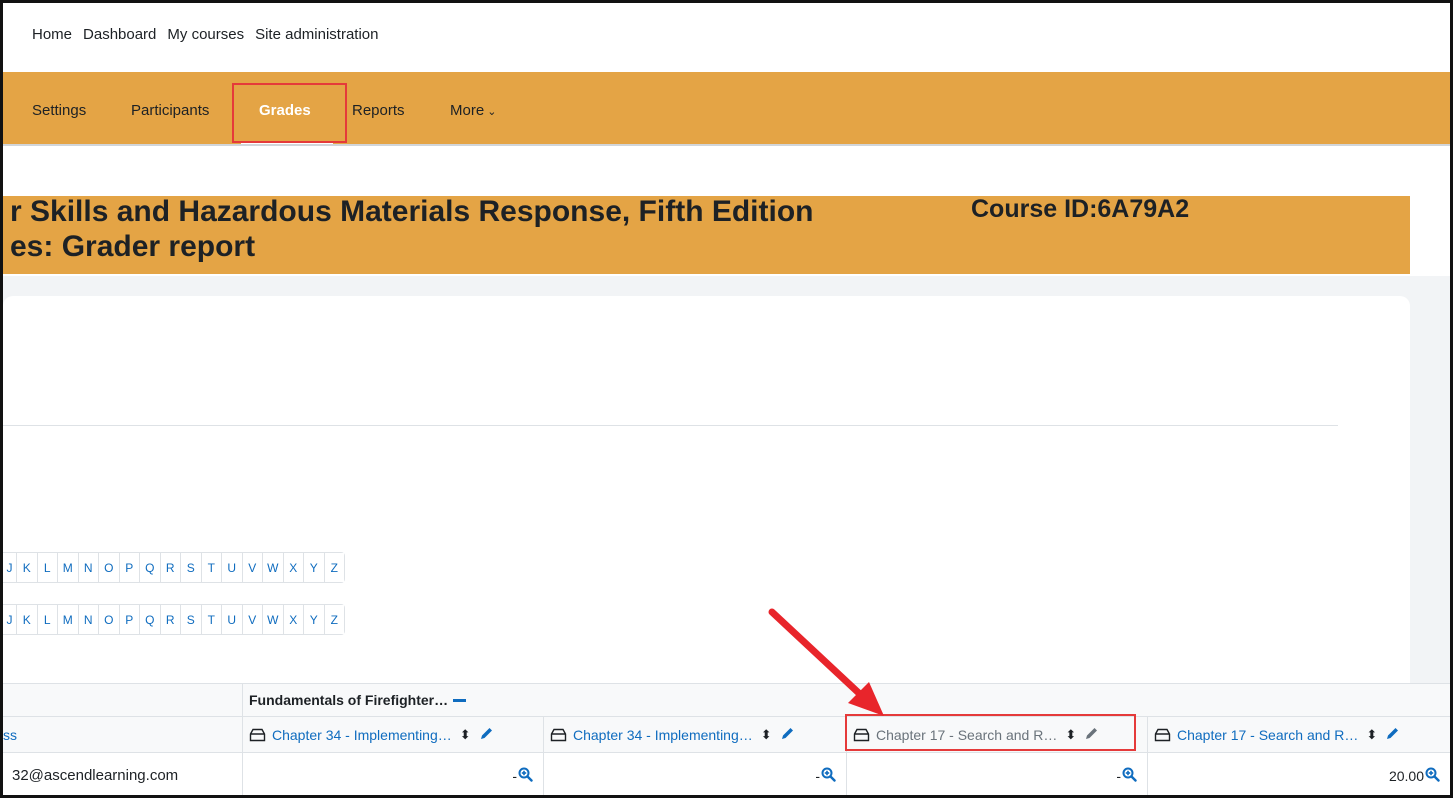 This screenshot has height=798, width=1453. I want to click on nav-my-courses: My courses, so click(205, 34).